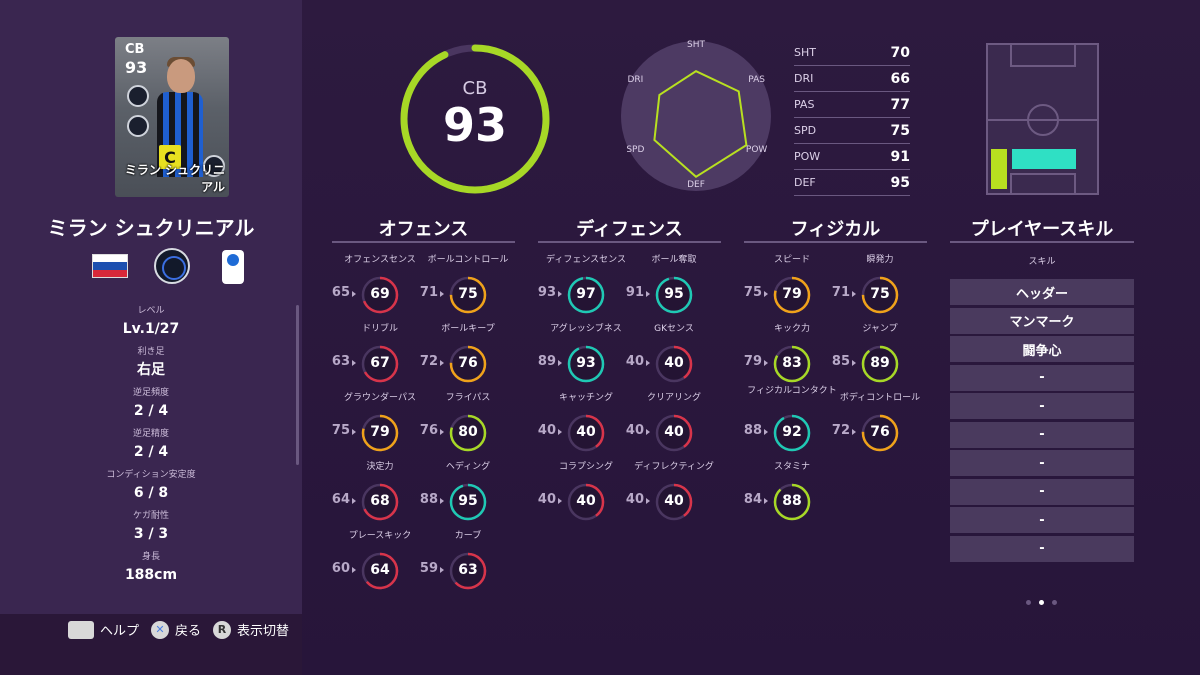  Describe the element at coordinates (110, 266) in the screenshot. I see `nationality-flag-icon` at that location.